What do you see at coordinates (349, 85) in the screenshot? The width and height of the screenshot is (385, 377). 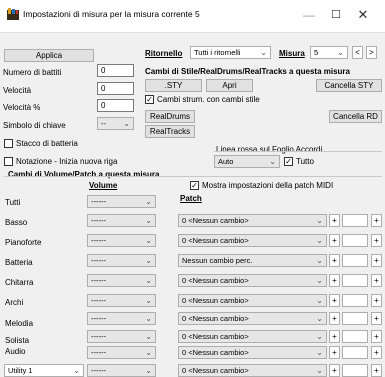 I see `cancel-sty-button: Cancella STY` at bounding box center [349, 85].